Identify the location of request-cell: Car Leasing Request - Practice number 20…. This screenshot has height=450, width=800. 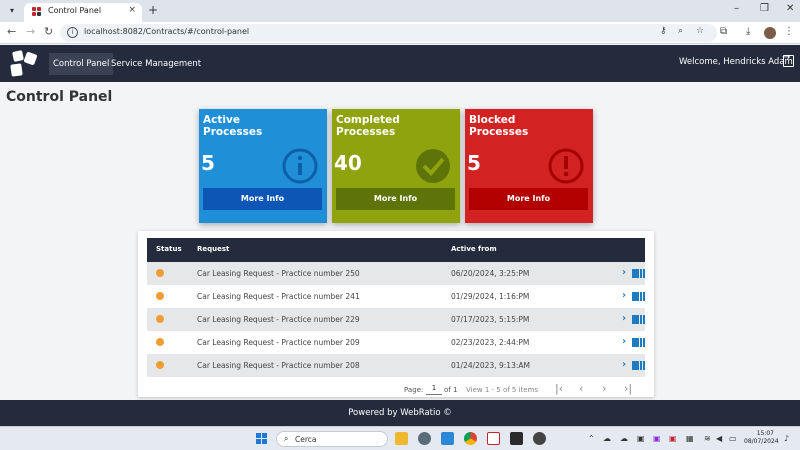
(278, 342).